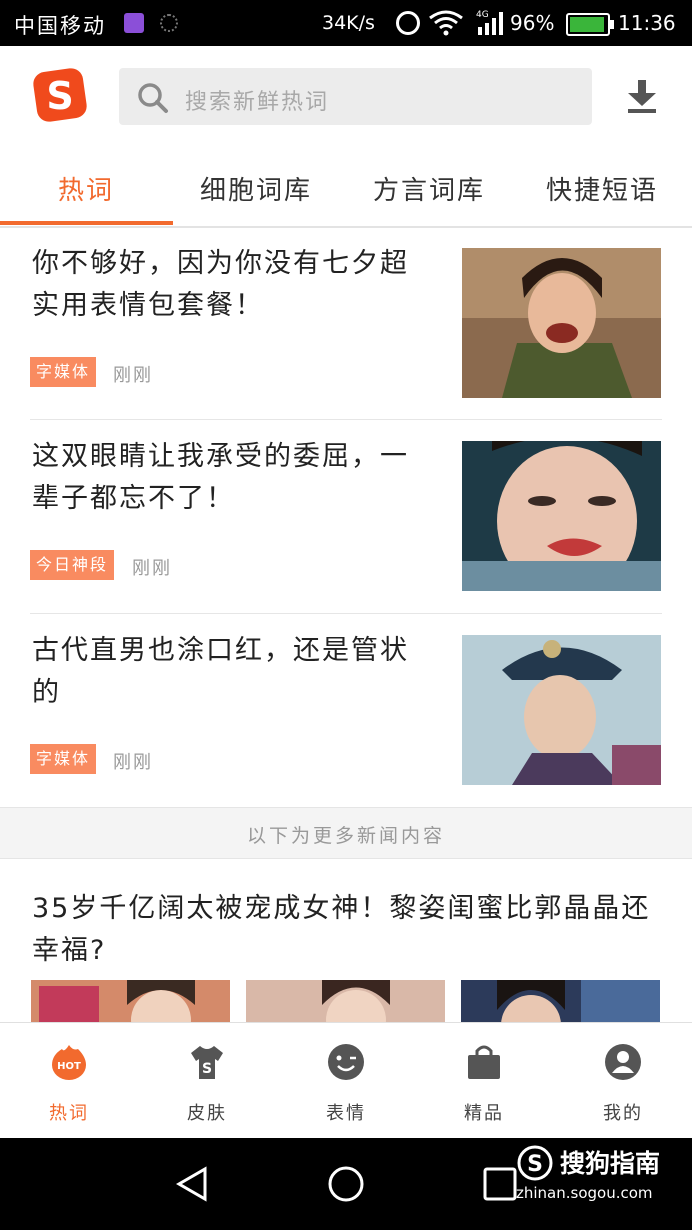 The width and height of the screenshot is (692, 1230). What do you see at coordinates (484, 1081) in the screenshot?
I see `nav-boutique: 精品` at bounding box center [484, 1081].